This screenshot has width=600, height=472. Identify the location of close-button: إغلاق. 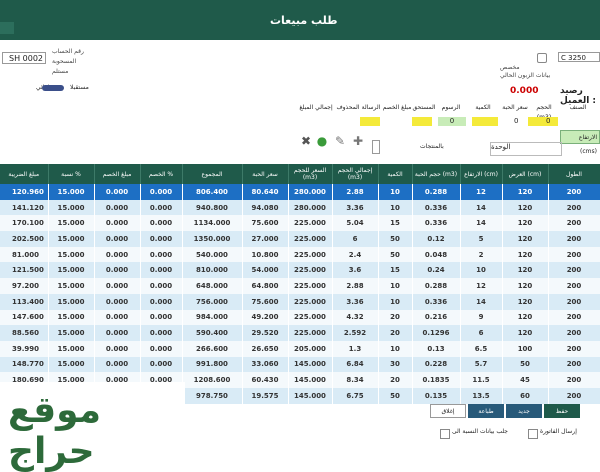
(448, 411).